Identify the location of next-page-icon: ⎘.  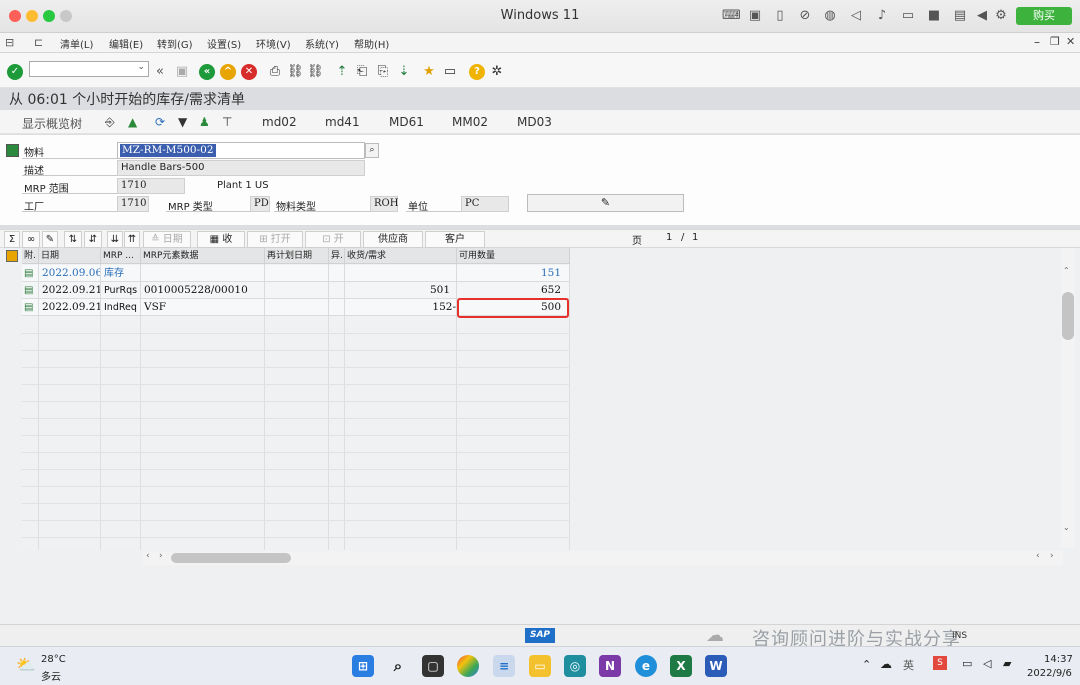
(383, 72).